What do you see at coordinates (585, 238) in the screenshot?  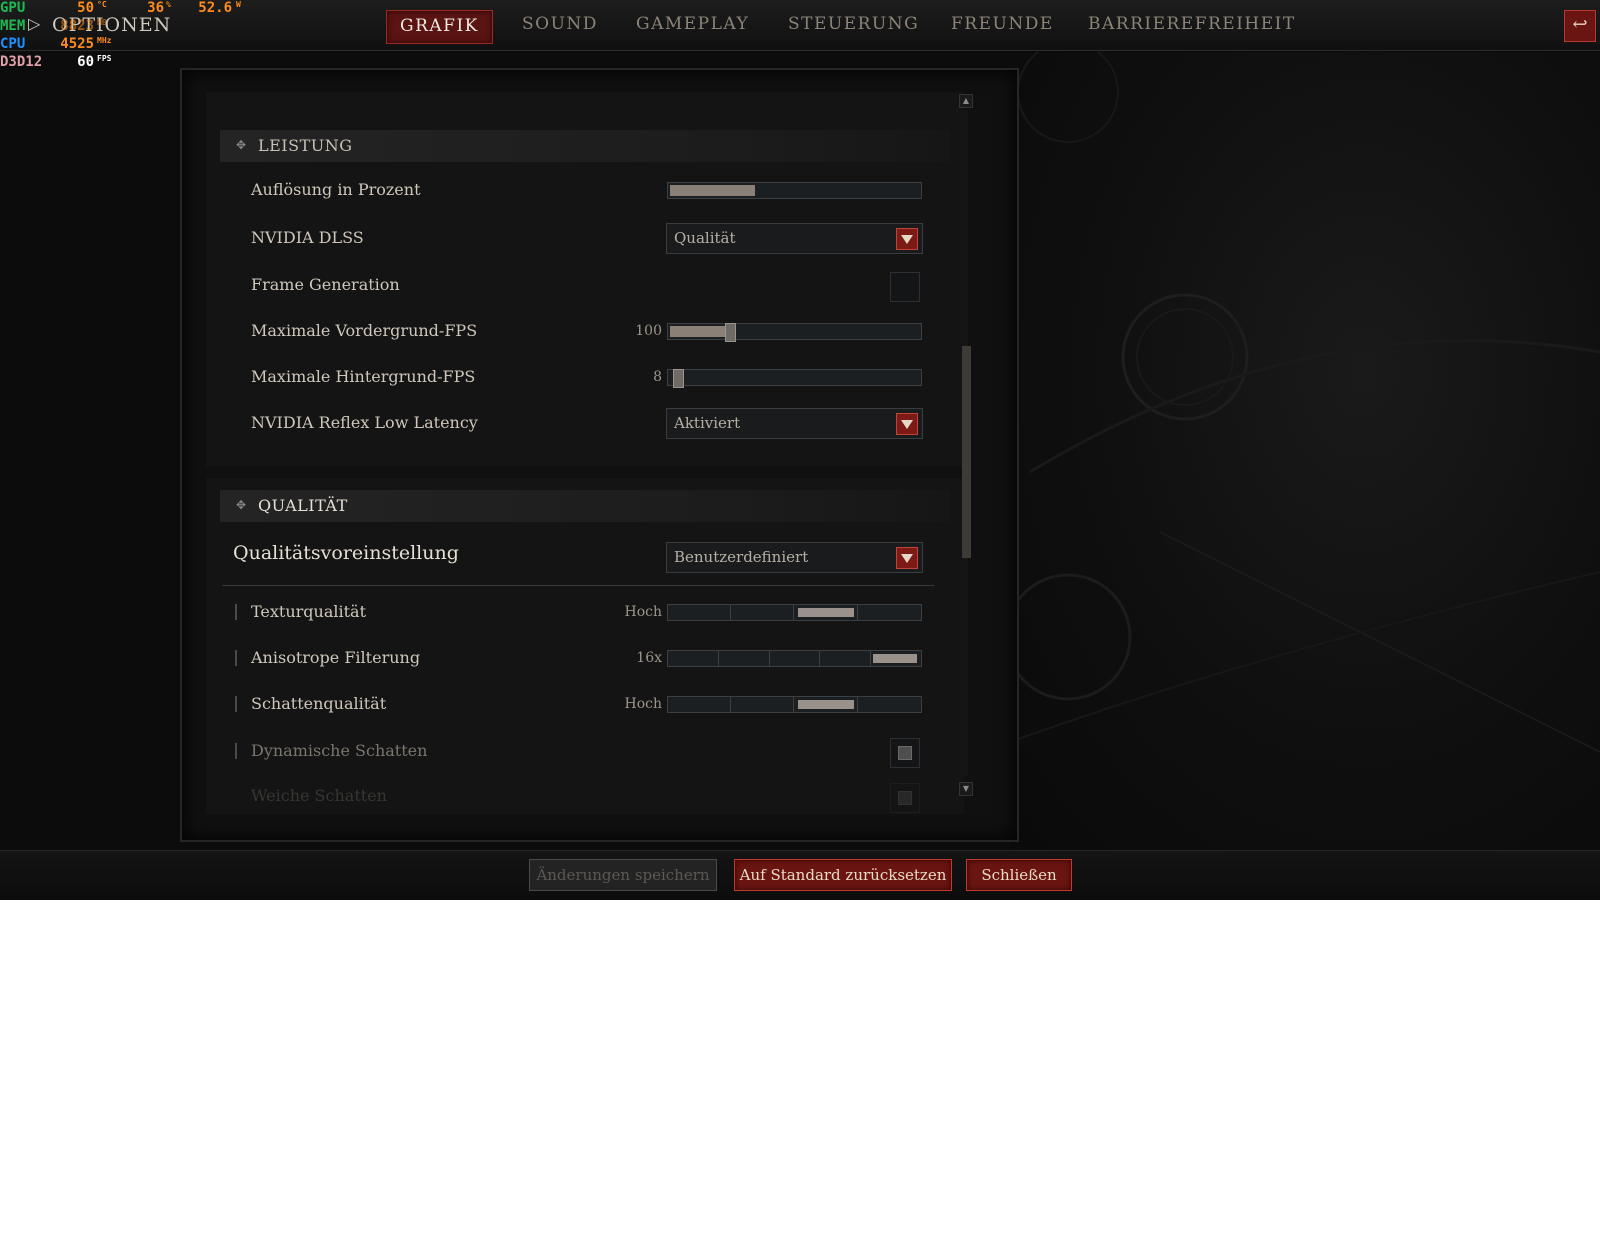 I see `row-dlss: NVIDIA DLSS Qualität` at bounding box center [585, 238].